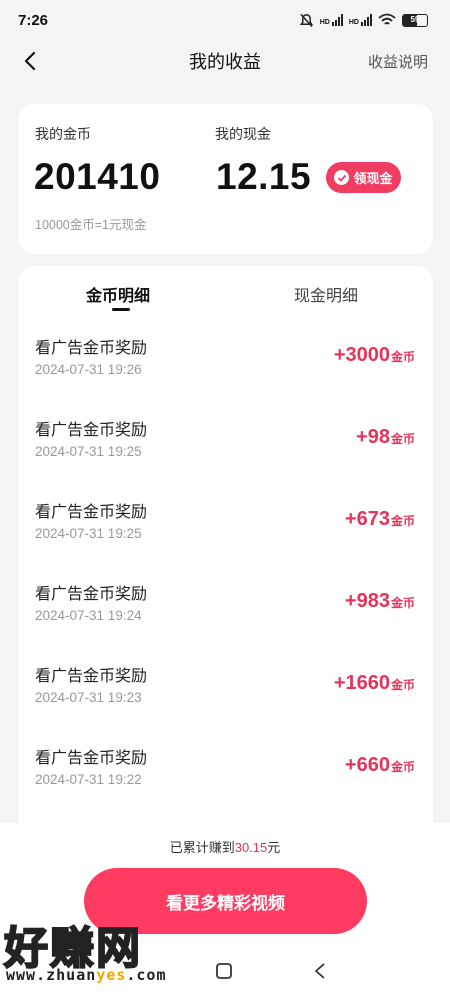 The width and height of the screenshot is (450, 1000). Describe the element at coordinates (251, 847) in the screenshot. I see `earned-amount: 30.15` at that location.